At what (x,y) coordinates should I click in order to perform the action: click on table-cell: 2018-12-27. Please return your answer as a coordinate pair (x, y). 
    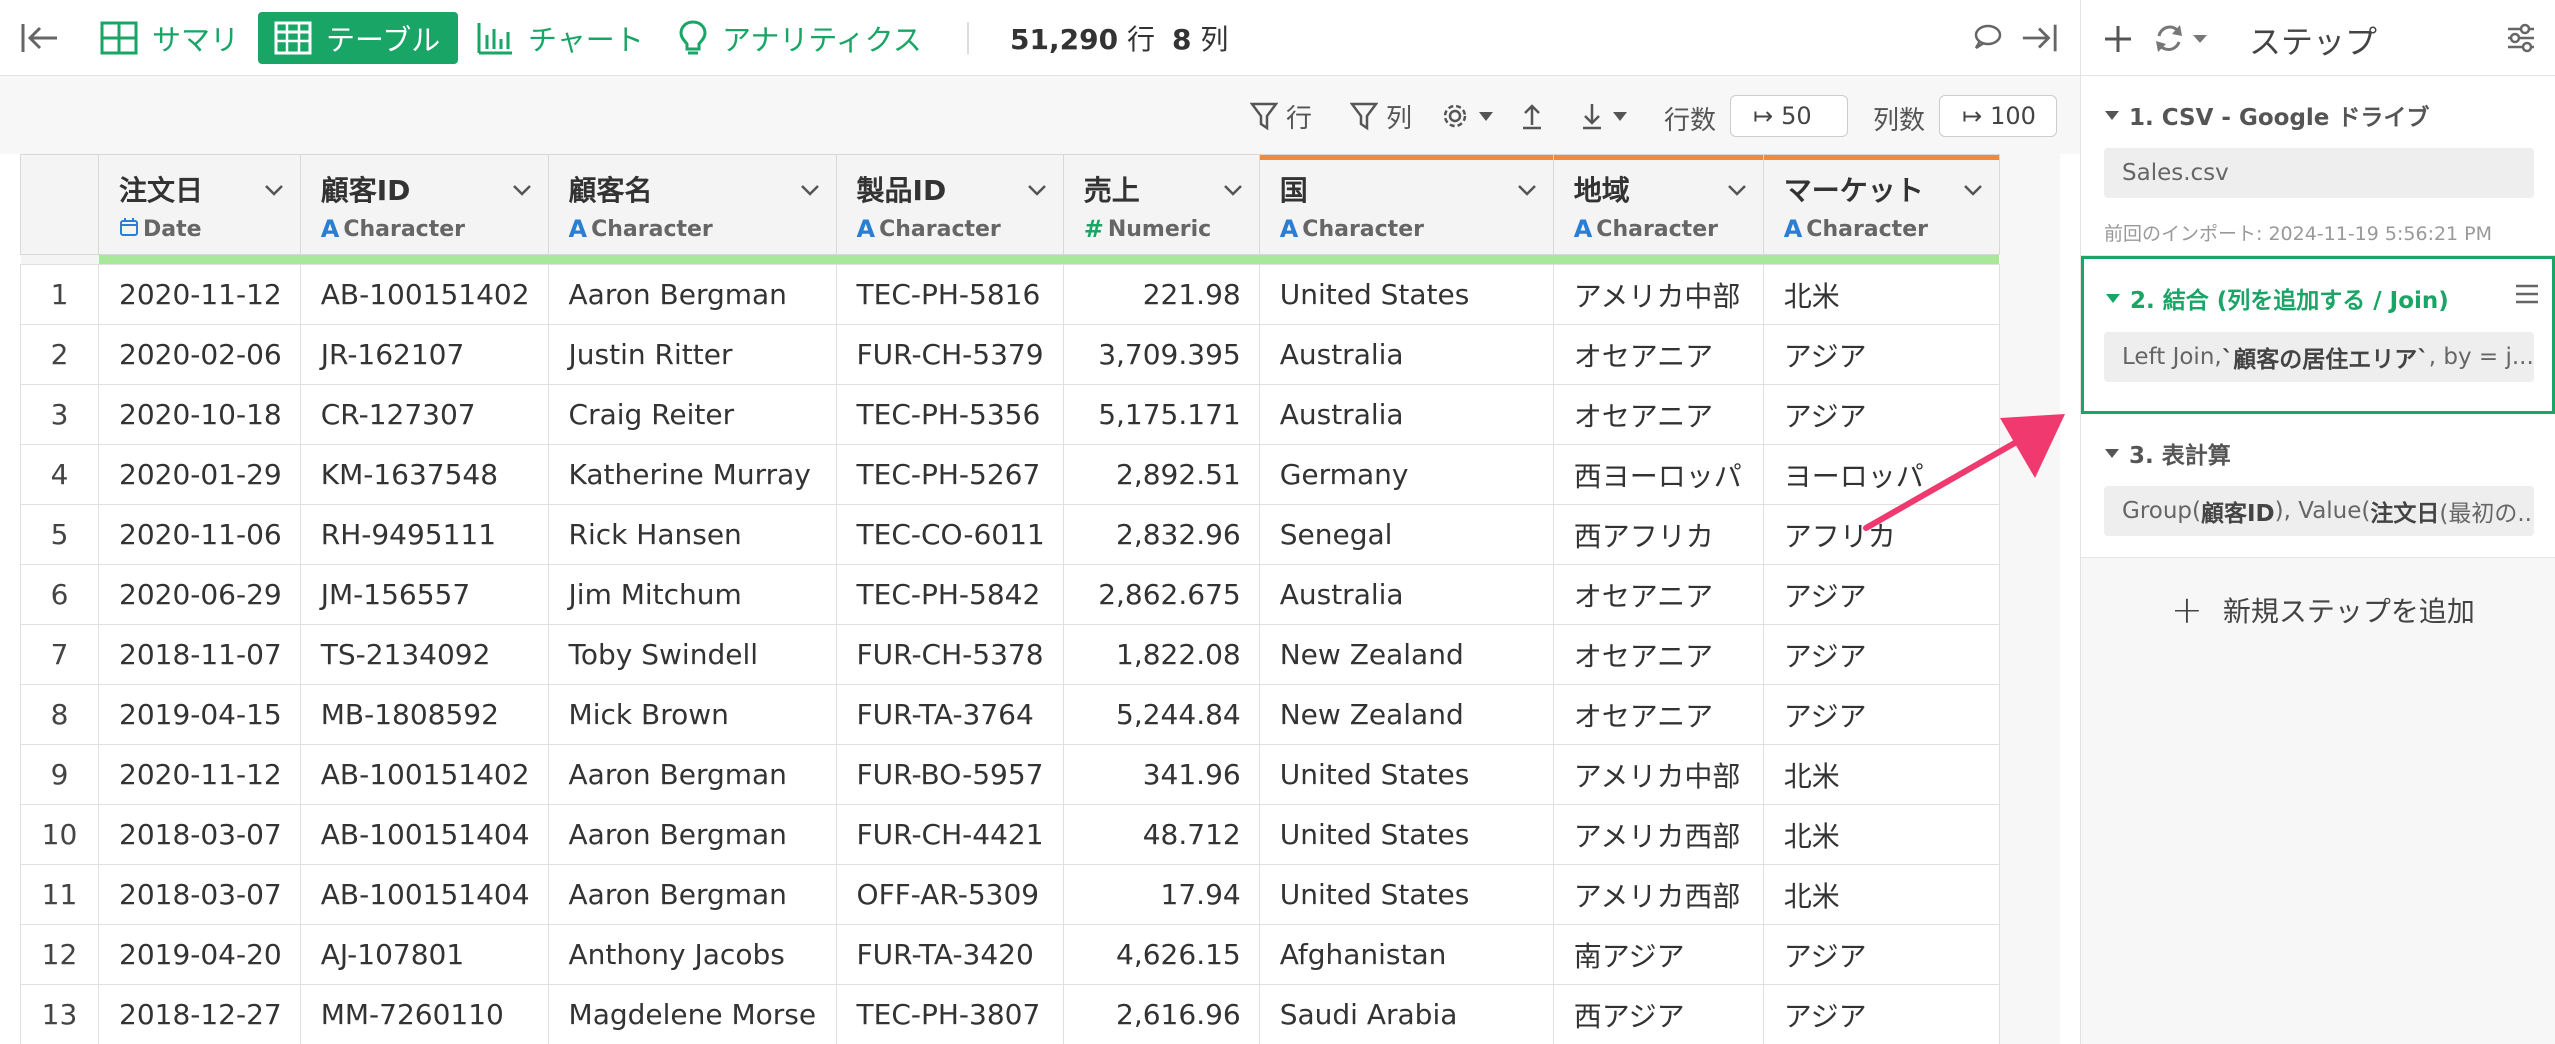
    Looking at the image, I should click on (199, 1014).